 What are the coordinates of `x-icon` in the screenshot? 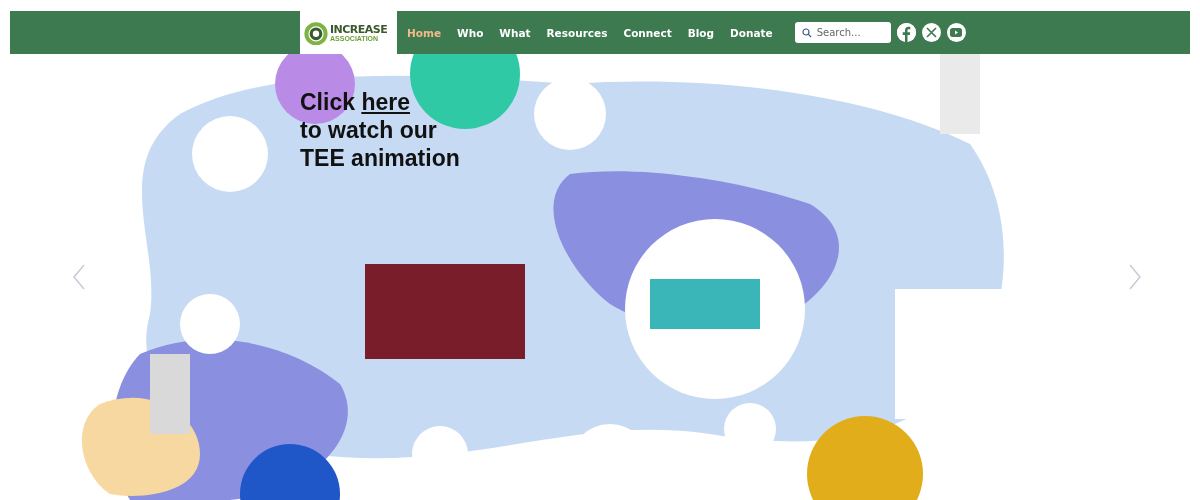 It's located at (931, 32).